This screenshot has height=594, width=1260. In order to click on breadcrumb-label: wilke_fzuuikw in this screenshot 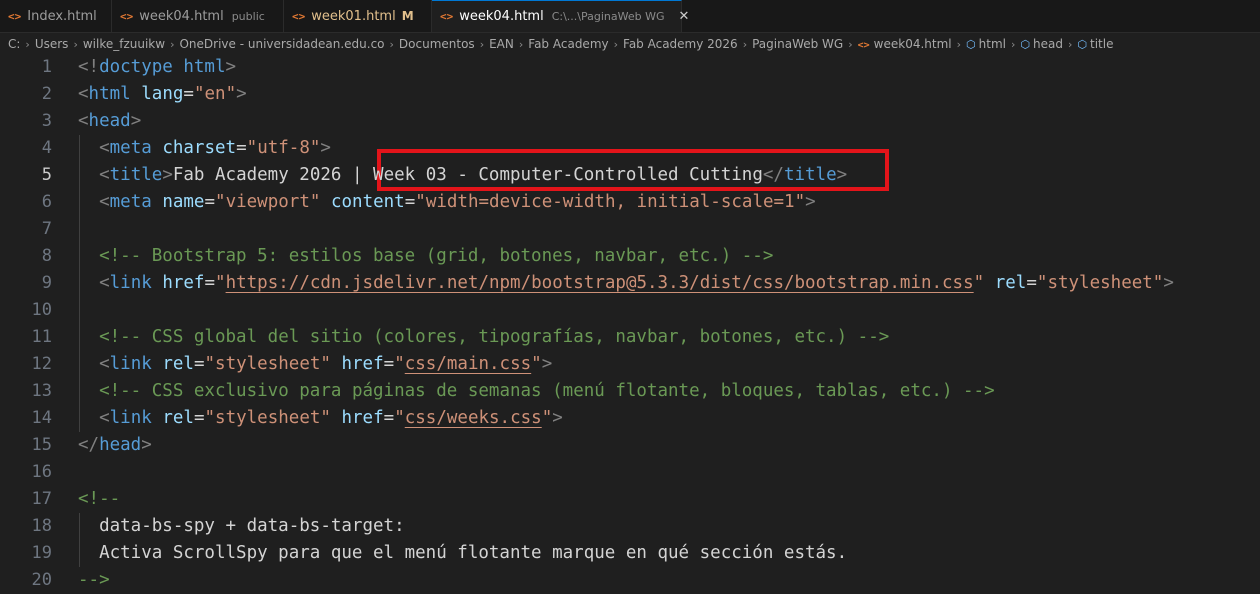, I will do `click(124, 44)`.